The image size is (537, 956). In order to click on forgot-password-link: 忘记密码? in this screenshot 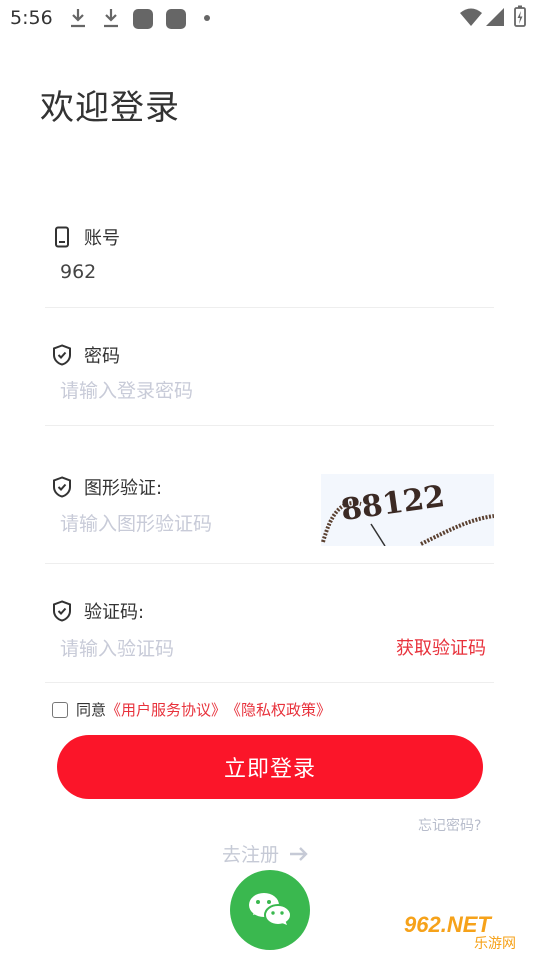, I will do `click(449, 825)`.